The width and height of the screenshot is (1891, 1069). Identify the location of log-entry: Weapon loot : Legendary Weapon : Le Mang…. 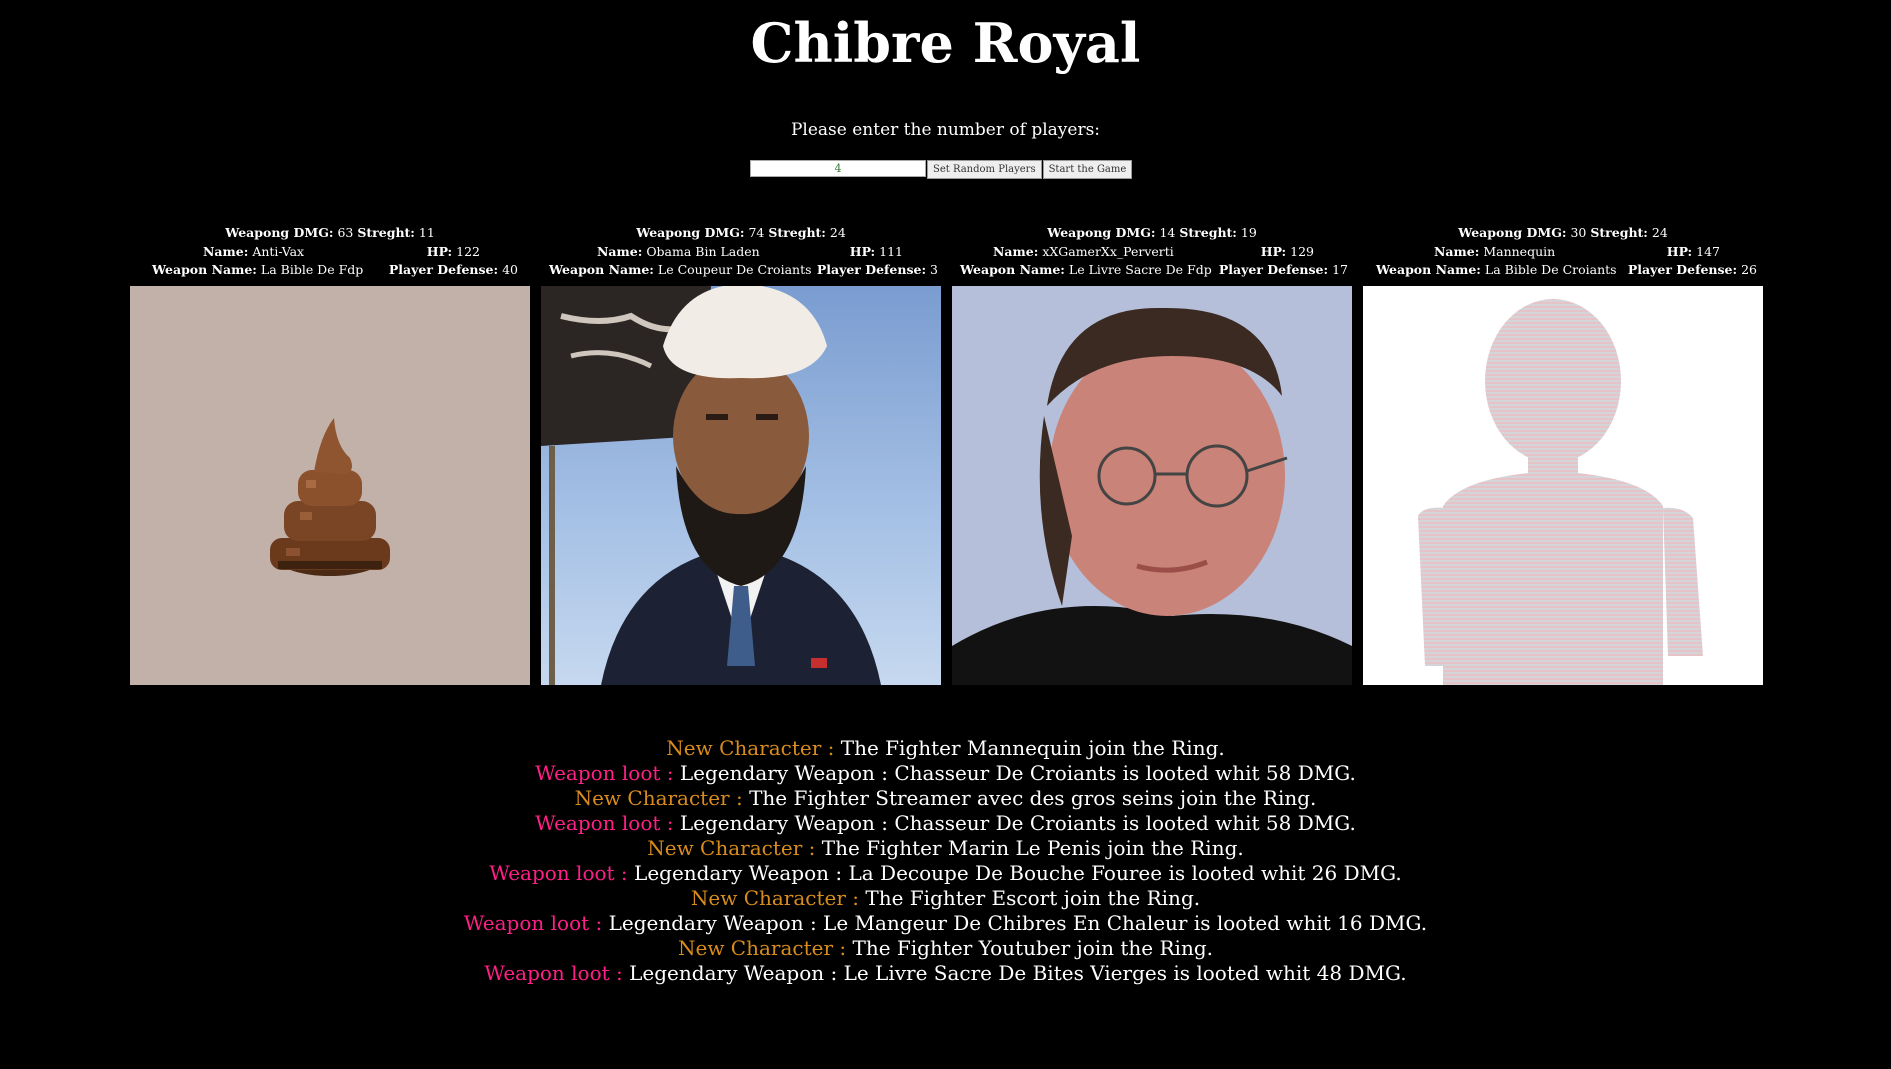
(945, 923).